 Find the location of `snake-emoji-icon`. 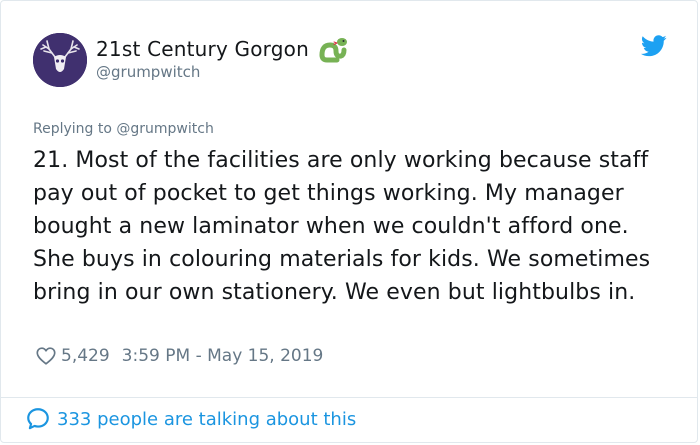

snake-emoji-icon is located at coordinates (333, 50).